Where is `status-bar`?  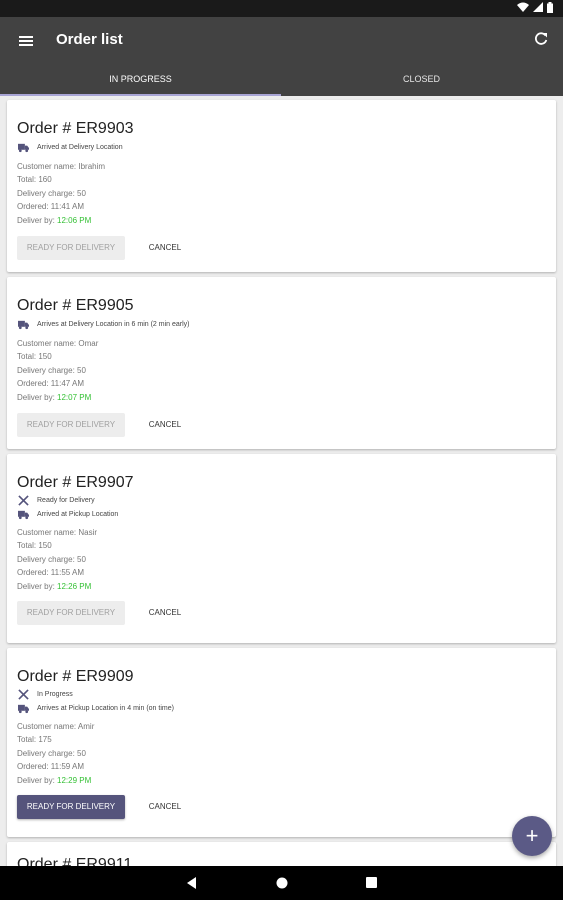
status-bar is located at coordinates (281, 8).